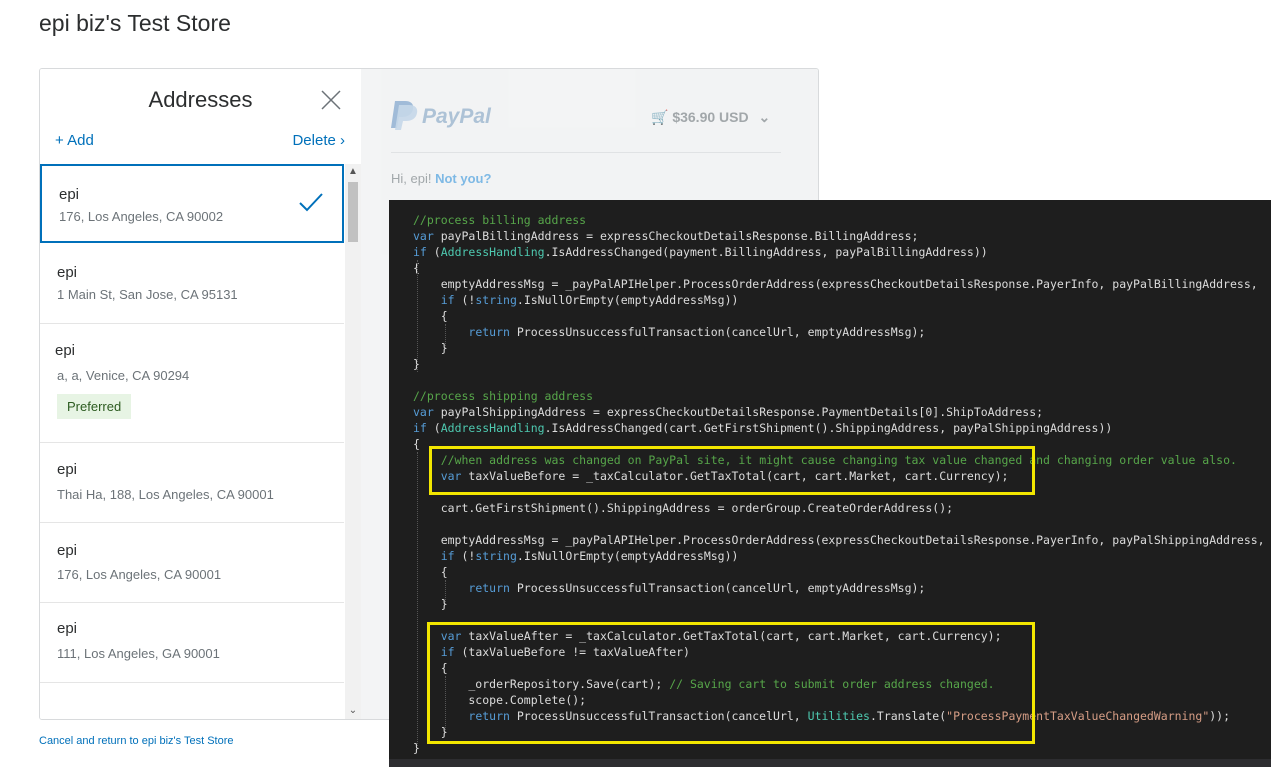 Image resolution: width=1284 pixels, height=784 pixels. What do you see at coordinates (192, 563) in the screenshot?
I see `address-item: epi 176, Los Angeles, CA 90001` at bounding box center [192, 563].